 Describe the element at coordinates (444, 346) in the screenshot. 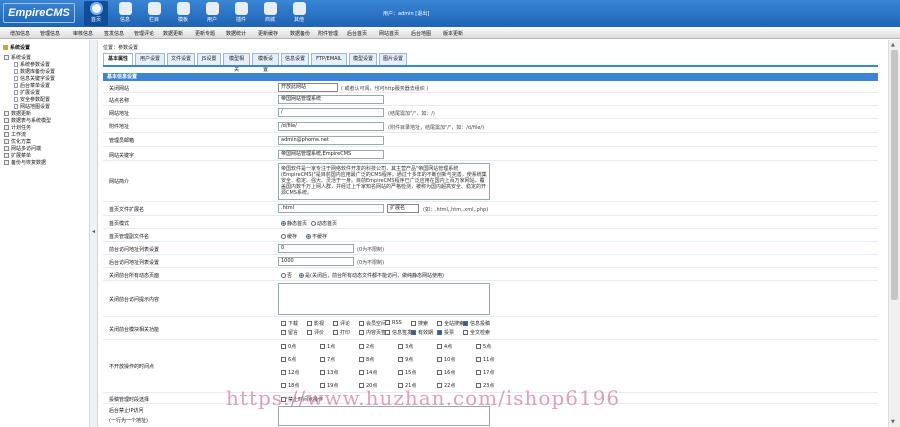

I see `hour-checkbox: 4点` at that location.